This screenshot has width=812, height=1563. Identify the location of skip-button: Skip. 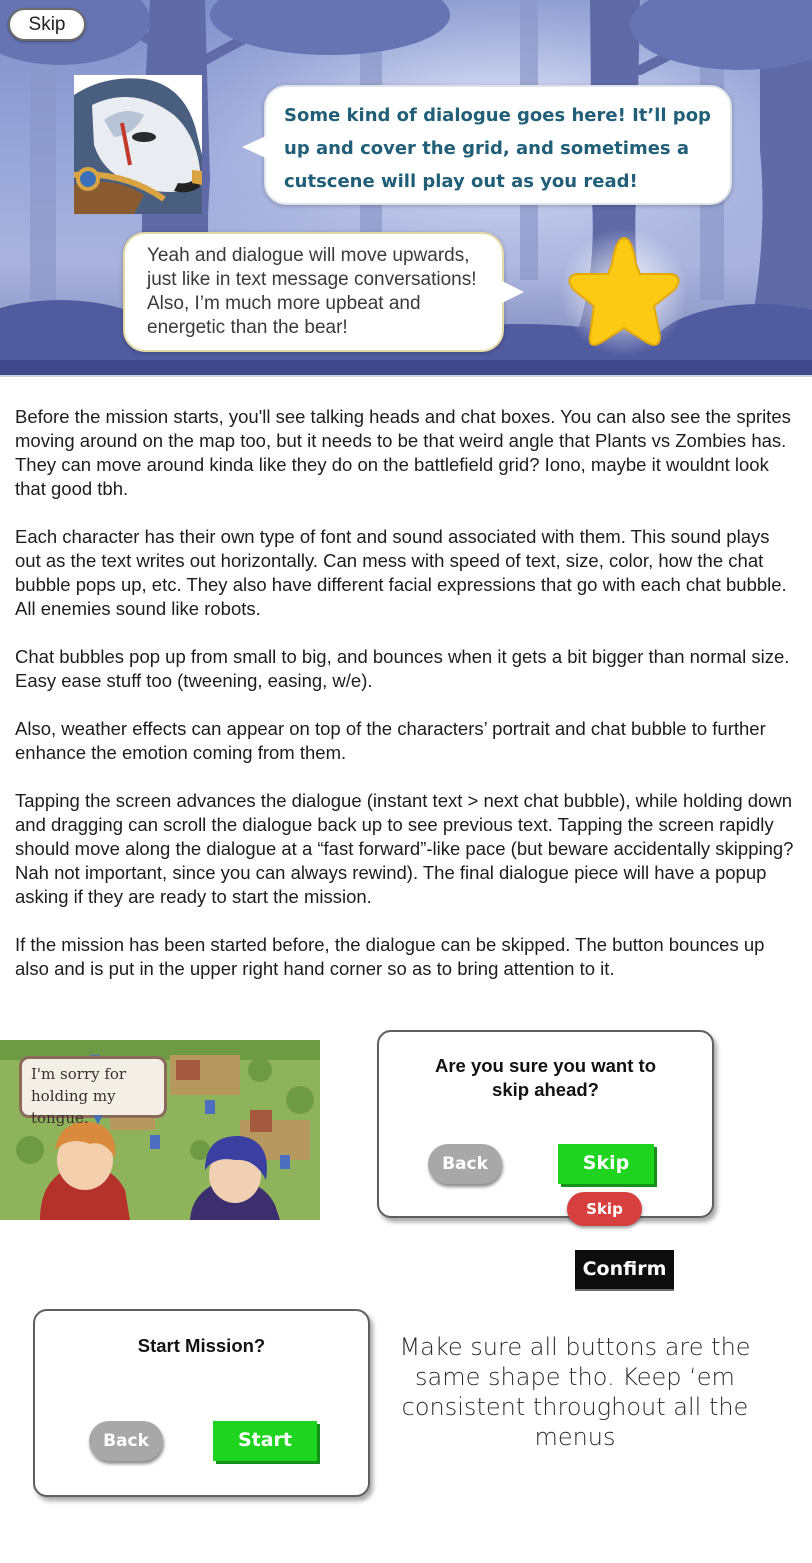
(47, 24).